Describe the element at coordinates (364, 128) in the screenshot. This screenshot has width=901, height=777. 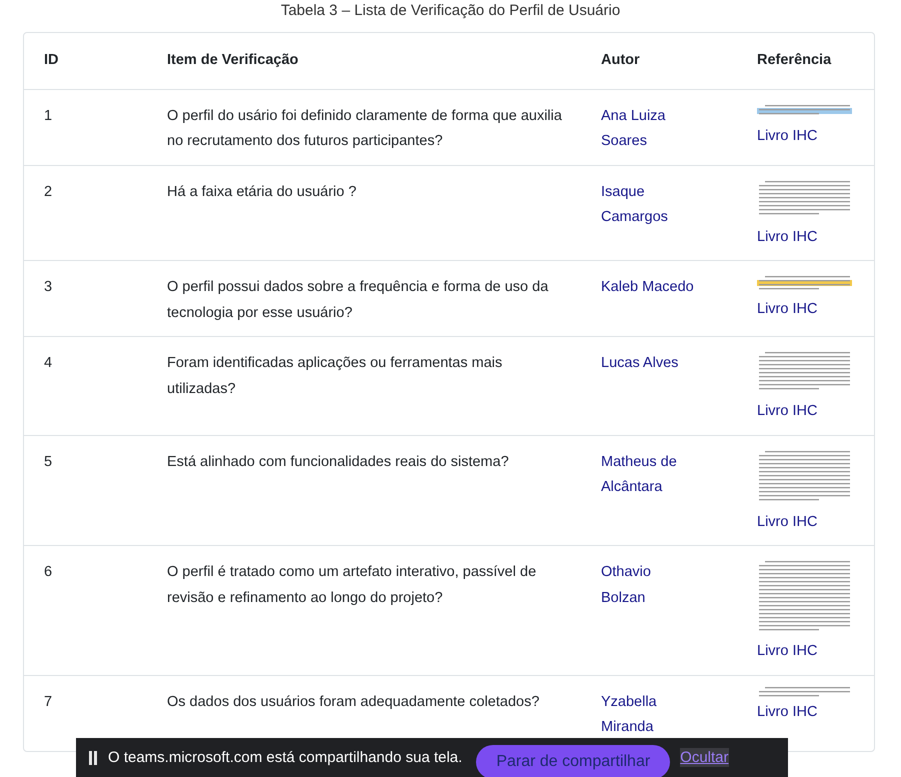
I see `checklist-item-text: O perfil do usário foi definido claramente de forma que auxilia no recrutamento dos futuros participantes?` at that location.